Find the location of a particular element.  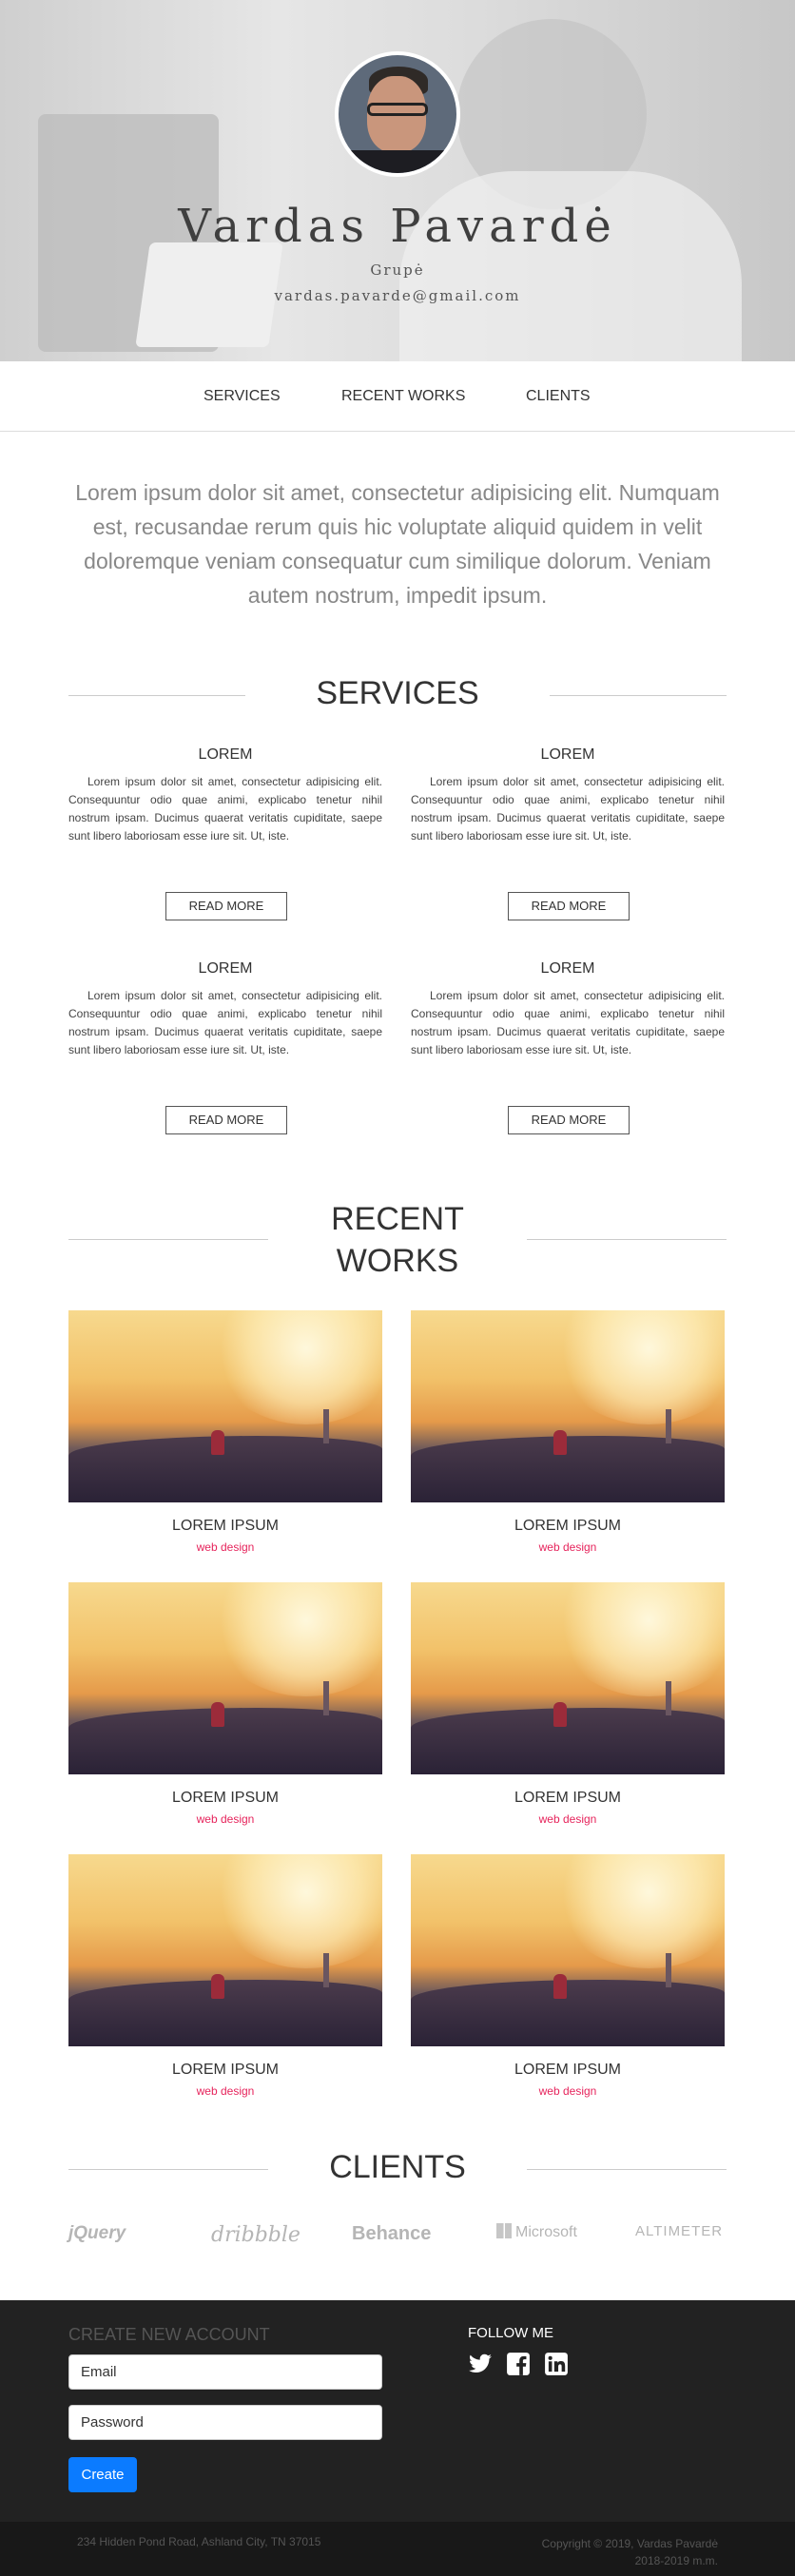

facebook-icon is located at coordinates (518, 2364).